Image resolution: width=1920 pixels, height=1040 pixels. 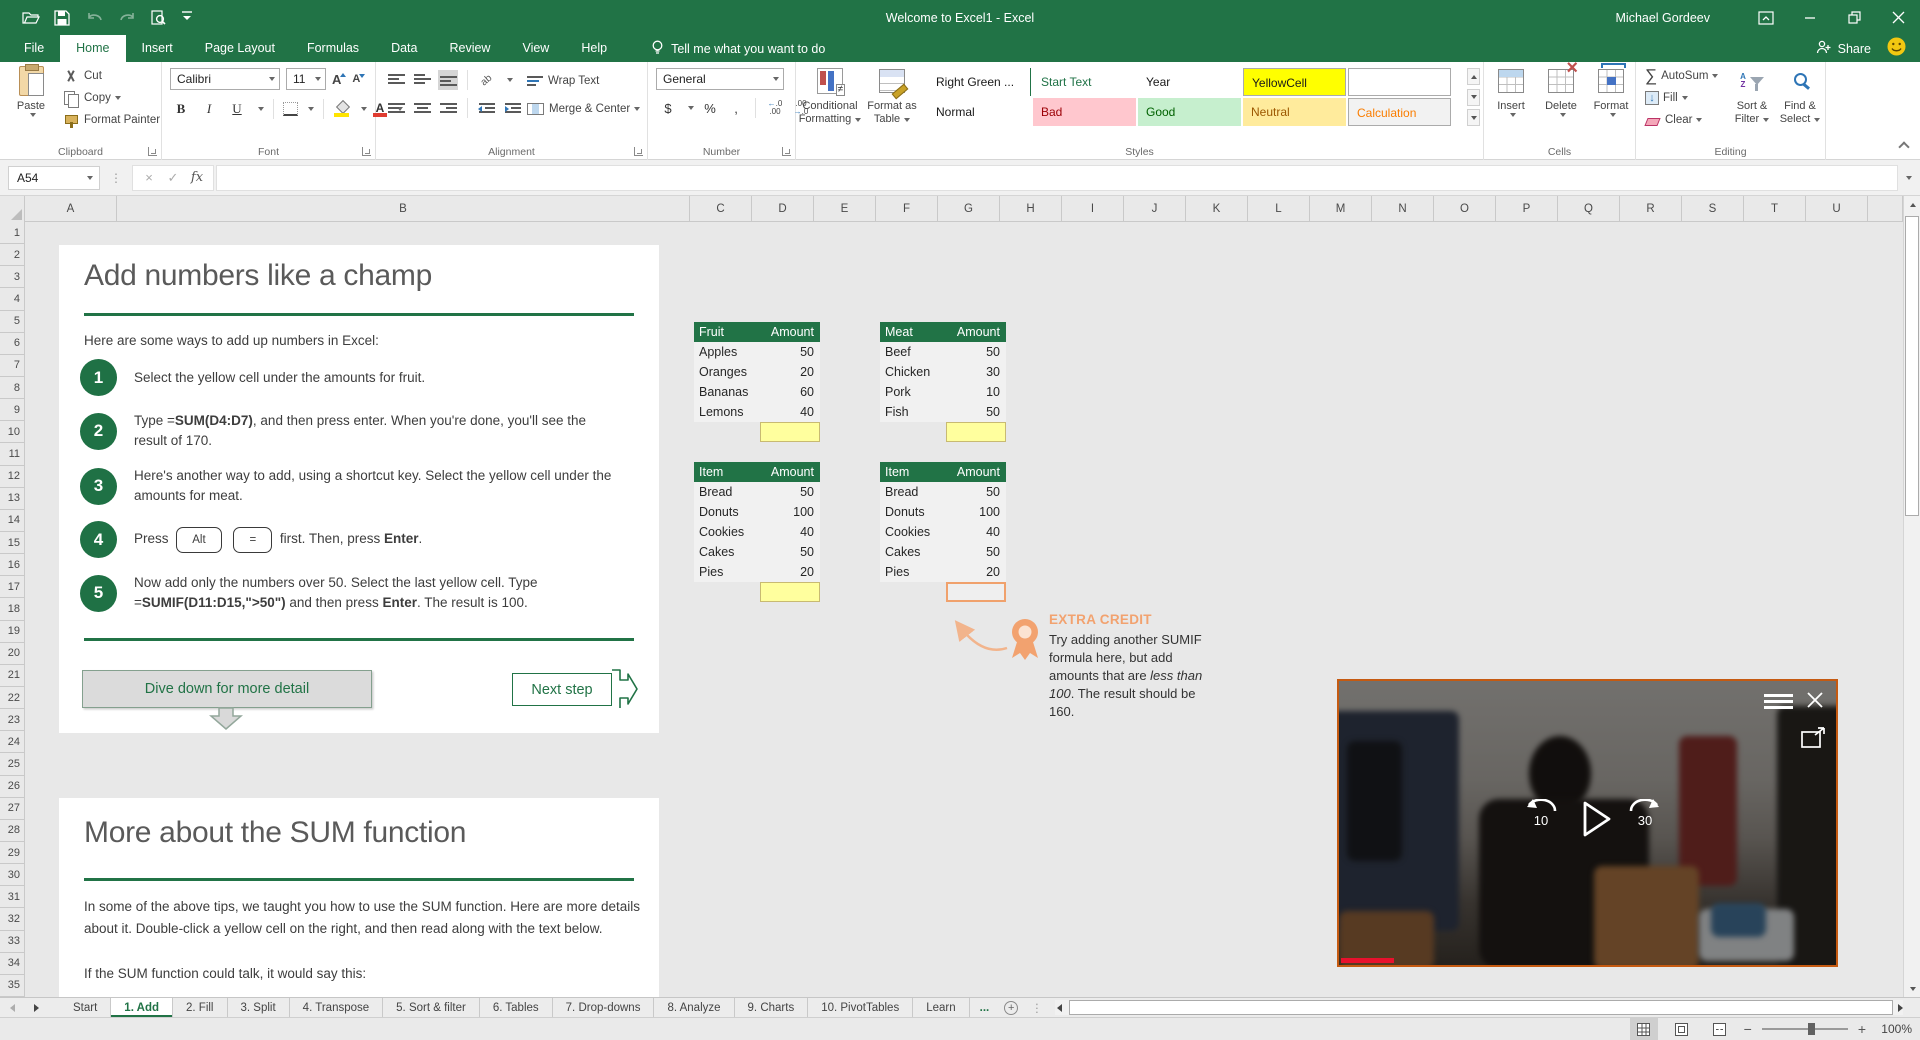 What do you see at coordinates (366, 151) in the screenshot?
I see `font-dialog-launcher` at bounding box center [366, 151].